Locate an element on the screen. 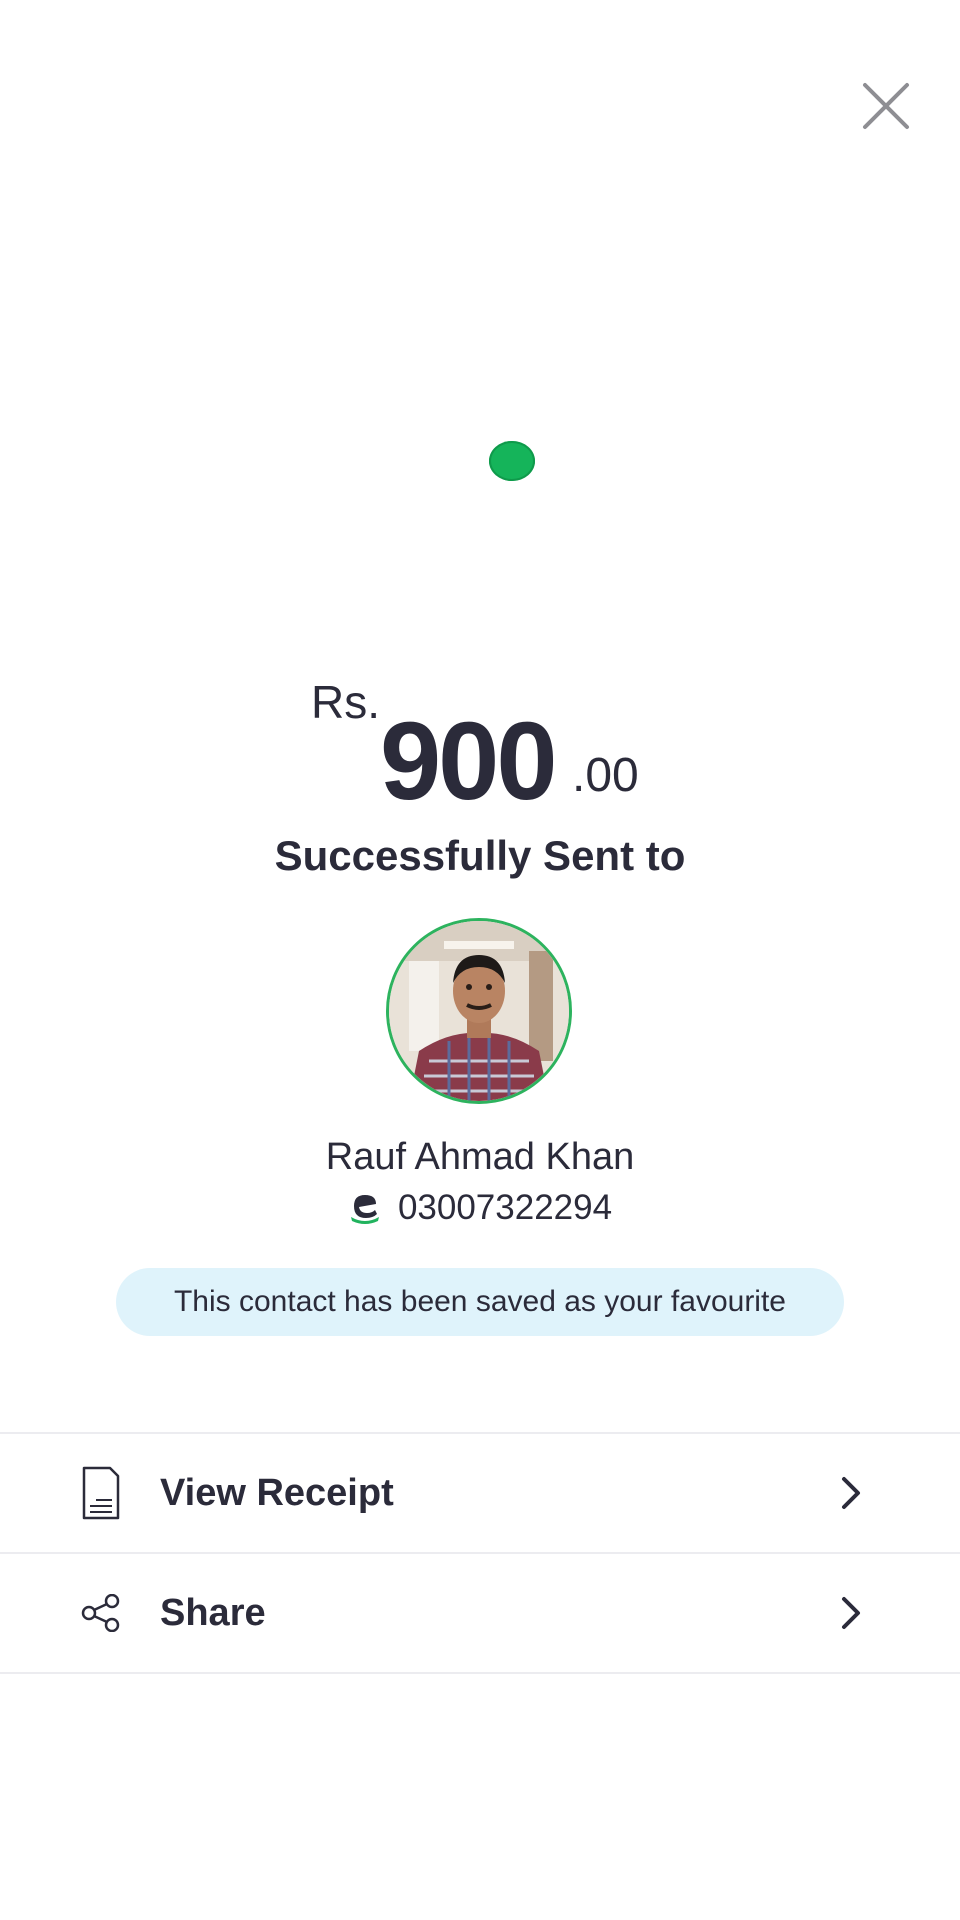 The image size is (960, 1920). view-receipt-row: View Receipt is located at coordinates (480, 1493).